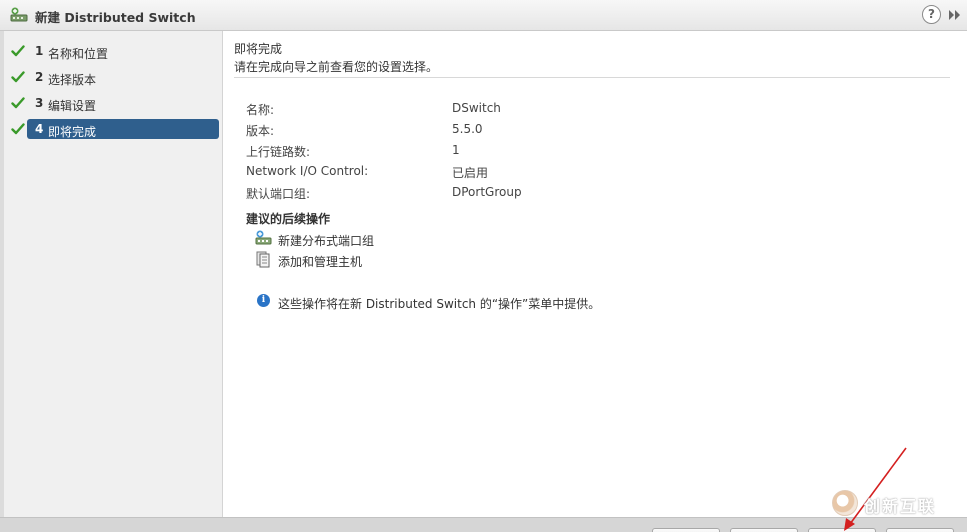 The image size is (967, 532). What do you see at coordinates (278, 152) in the screenshot?
I see `summary-key: 上行链路数:` at bounding box center [278, 152].